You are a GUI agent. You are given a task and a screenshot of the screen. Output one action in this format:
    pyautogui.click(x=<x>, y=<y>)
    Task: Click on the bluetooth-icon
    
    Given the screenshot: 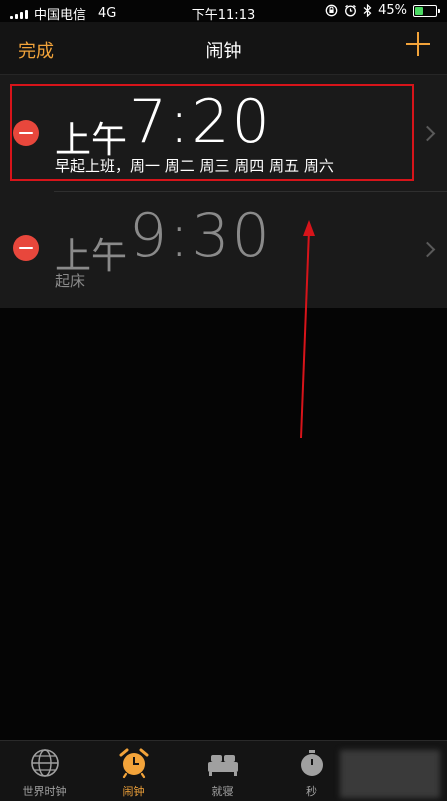 What is the action you would take?
    pyautogui.click(x=367, y=10)
    